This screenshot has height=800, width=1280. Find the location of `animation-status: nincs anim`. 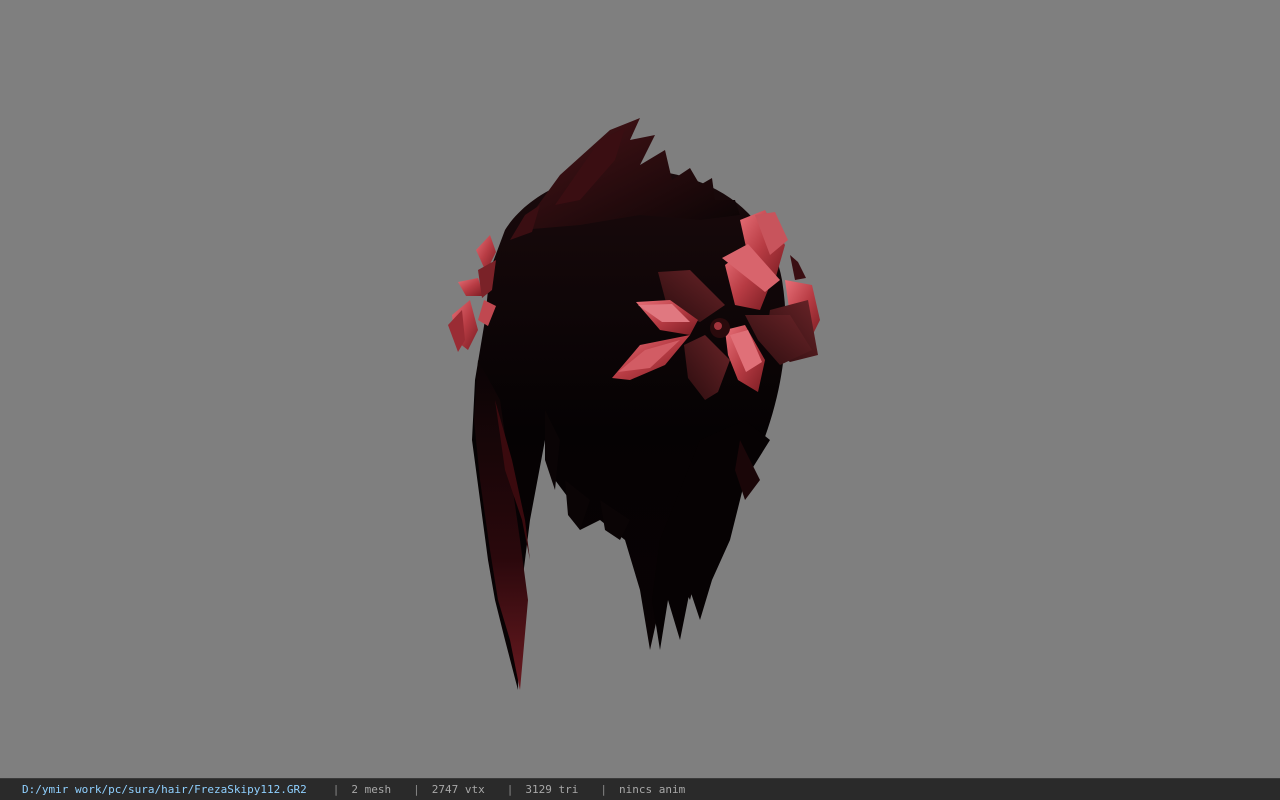

animation-status: nincs anim is located at coordinates (652, 789).